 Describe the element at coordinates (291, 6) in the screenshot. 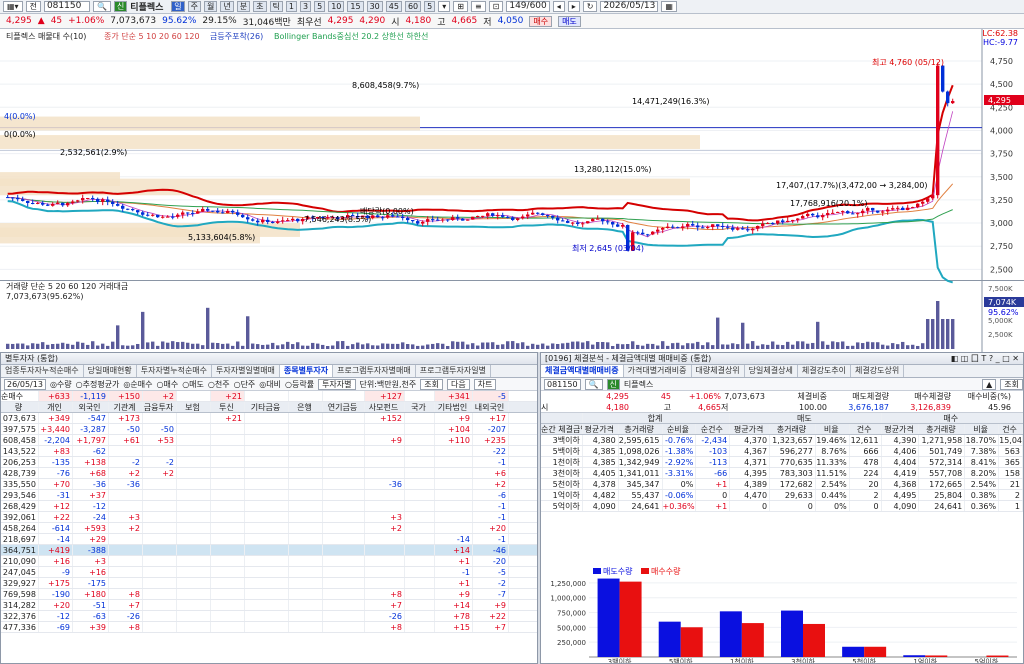

I see `min-1-button: 1` at that location.